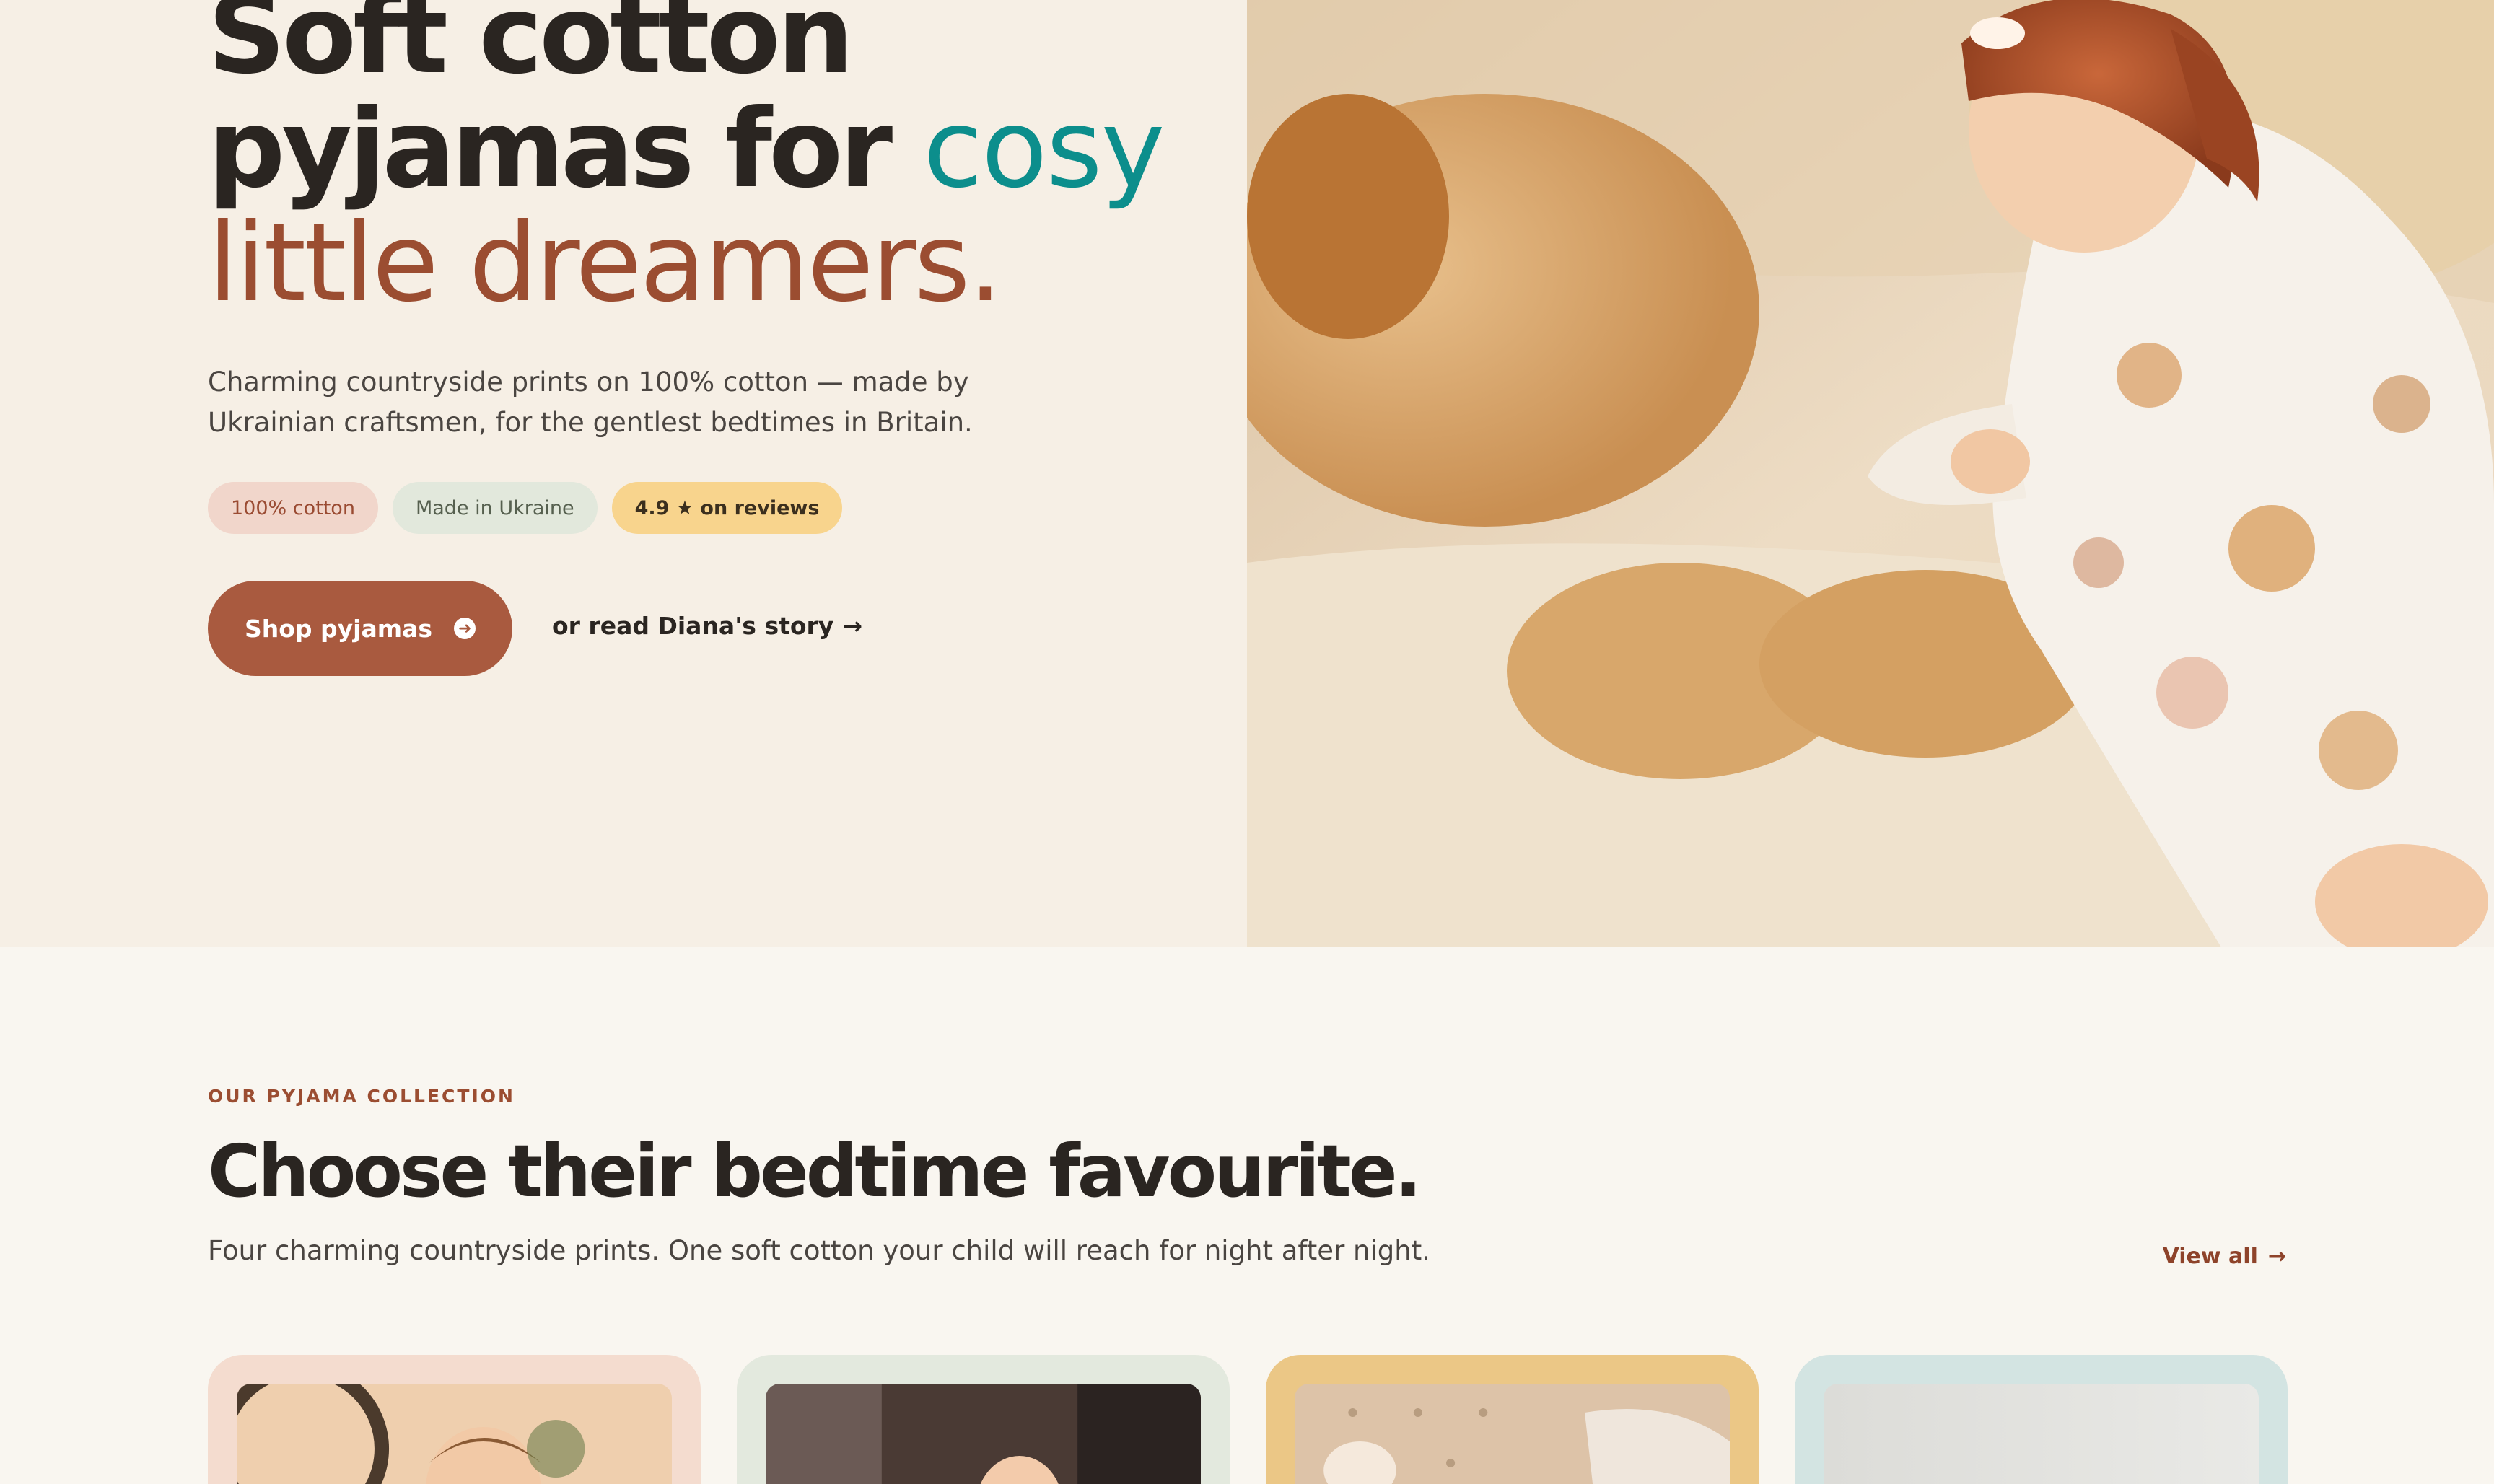 The height and width of the screenshot is (1484, 2494). I want to click on badge-cotton: 100% cotton, so click(293, 508).